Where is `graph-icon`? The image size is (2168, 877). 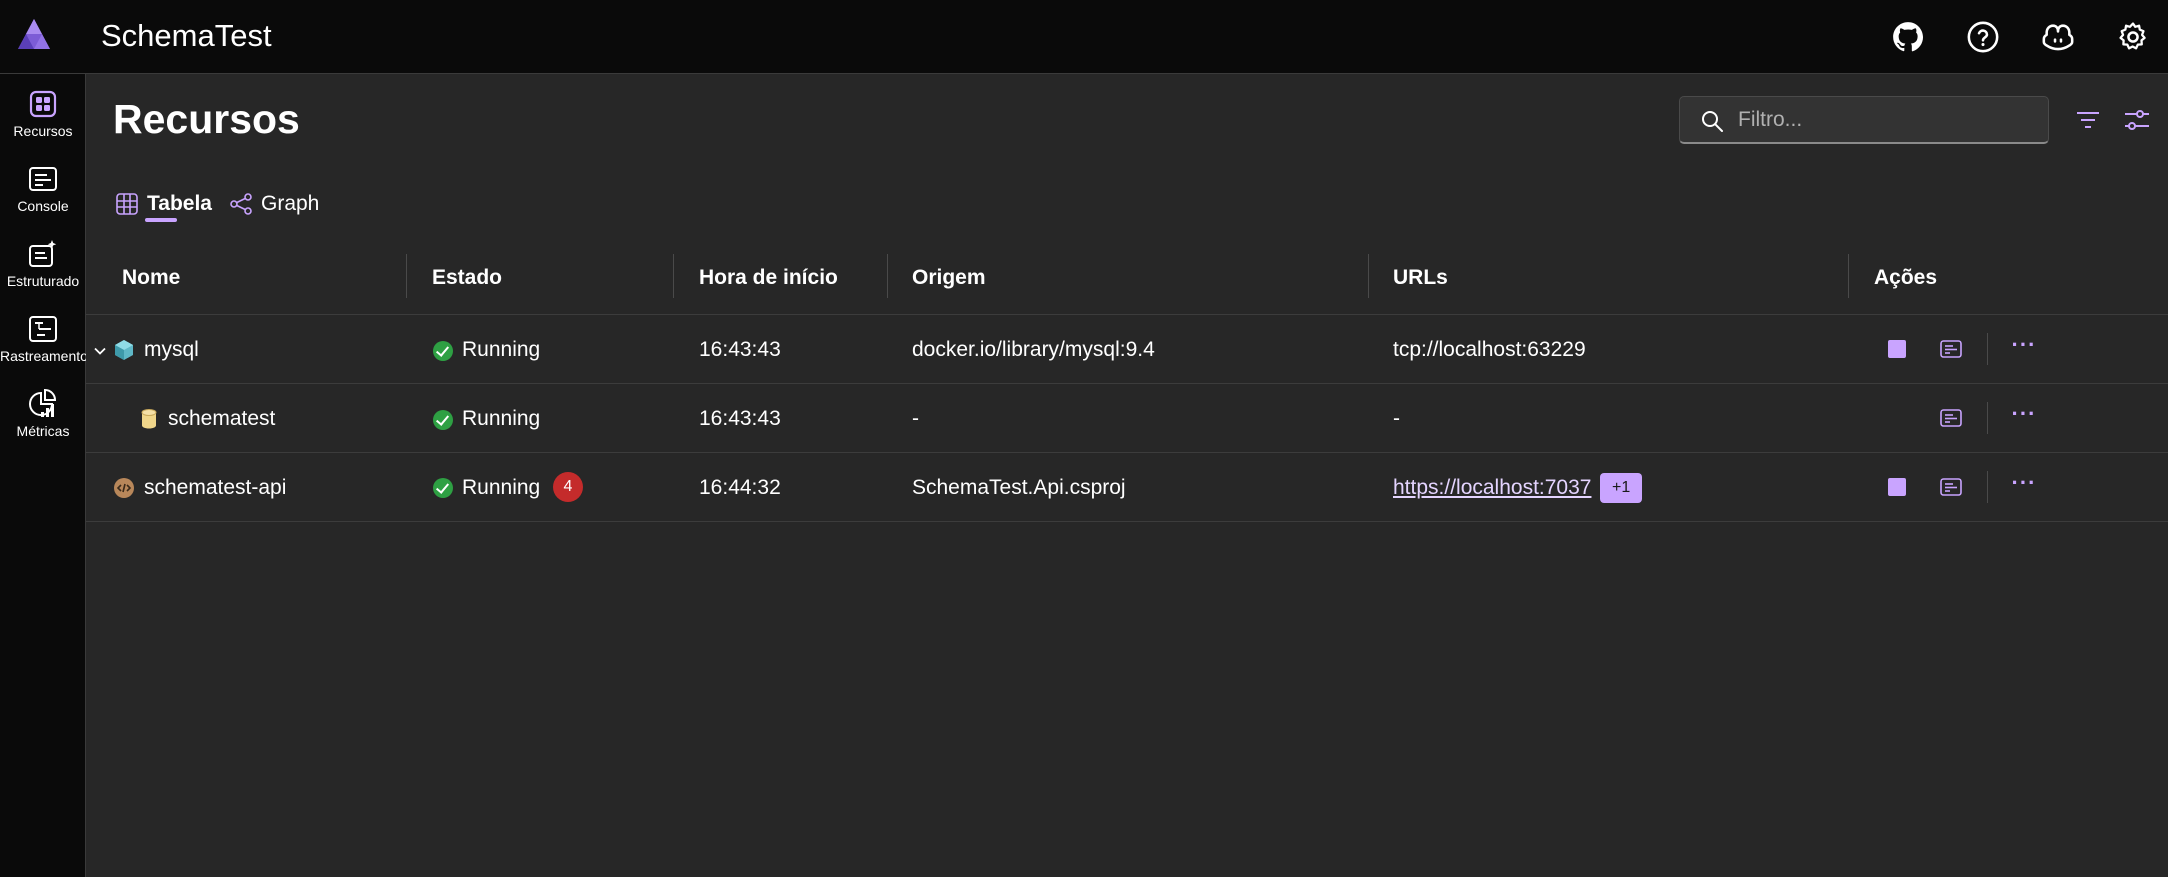
graph-icon is located at coordinates (241, 204).